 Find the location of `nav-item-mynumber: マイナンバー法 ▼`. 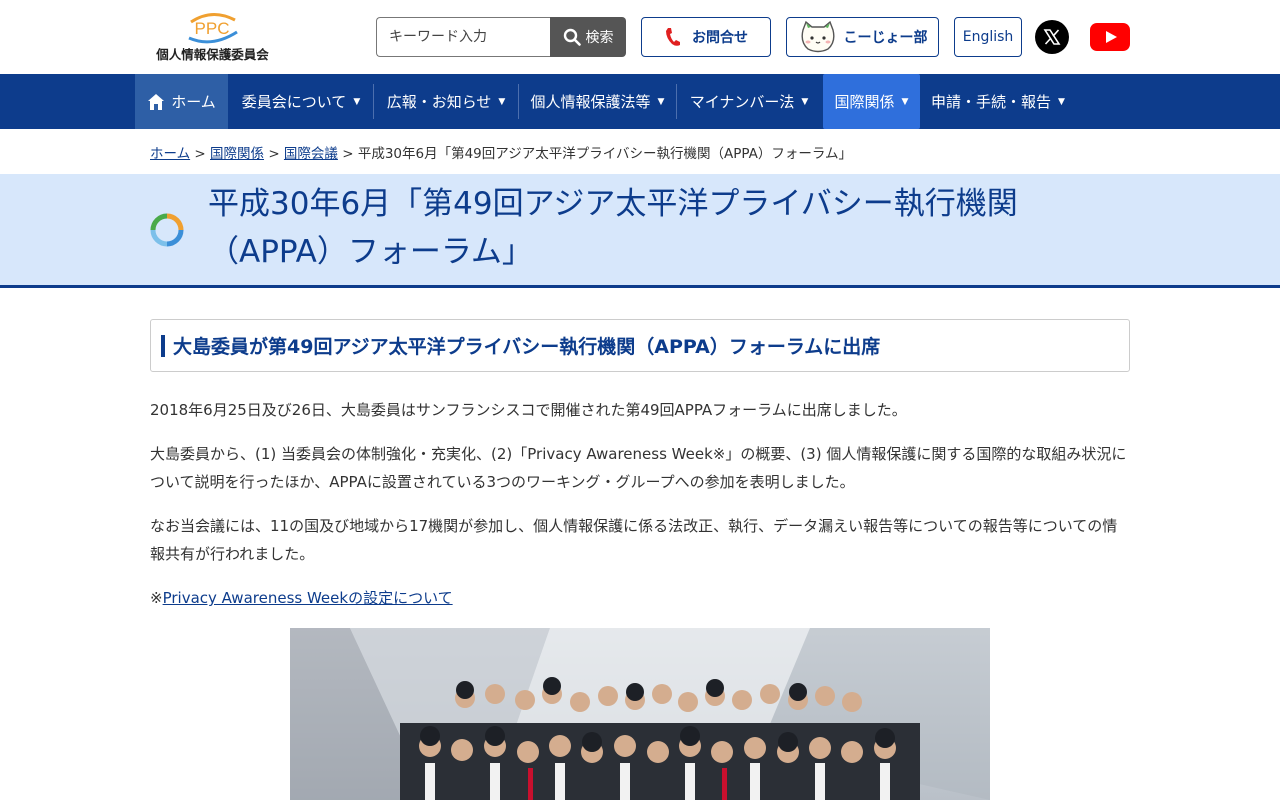

nav-item-mynumber: マイナンバー法 ▼ is located at coordinates (749, 101).